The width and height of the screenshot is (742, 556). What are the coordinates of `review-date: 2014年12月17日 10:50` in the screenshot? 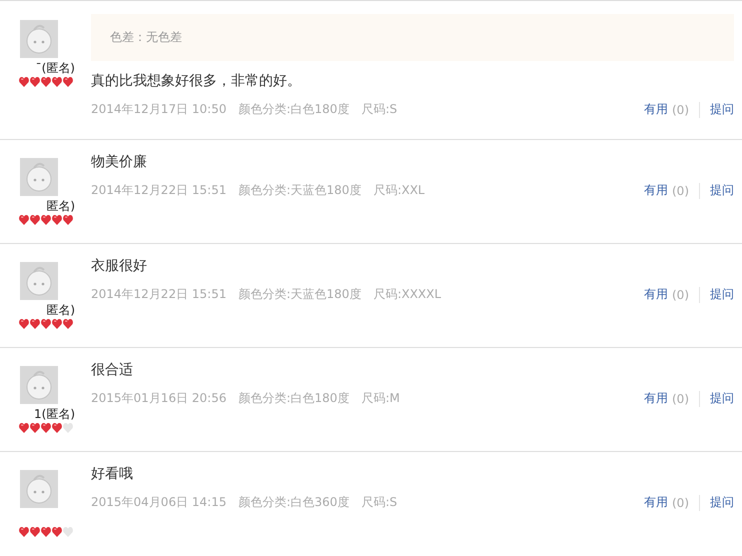 It's located at (158, 109).